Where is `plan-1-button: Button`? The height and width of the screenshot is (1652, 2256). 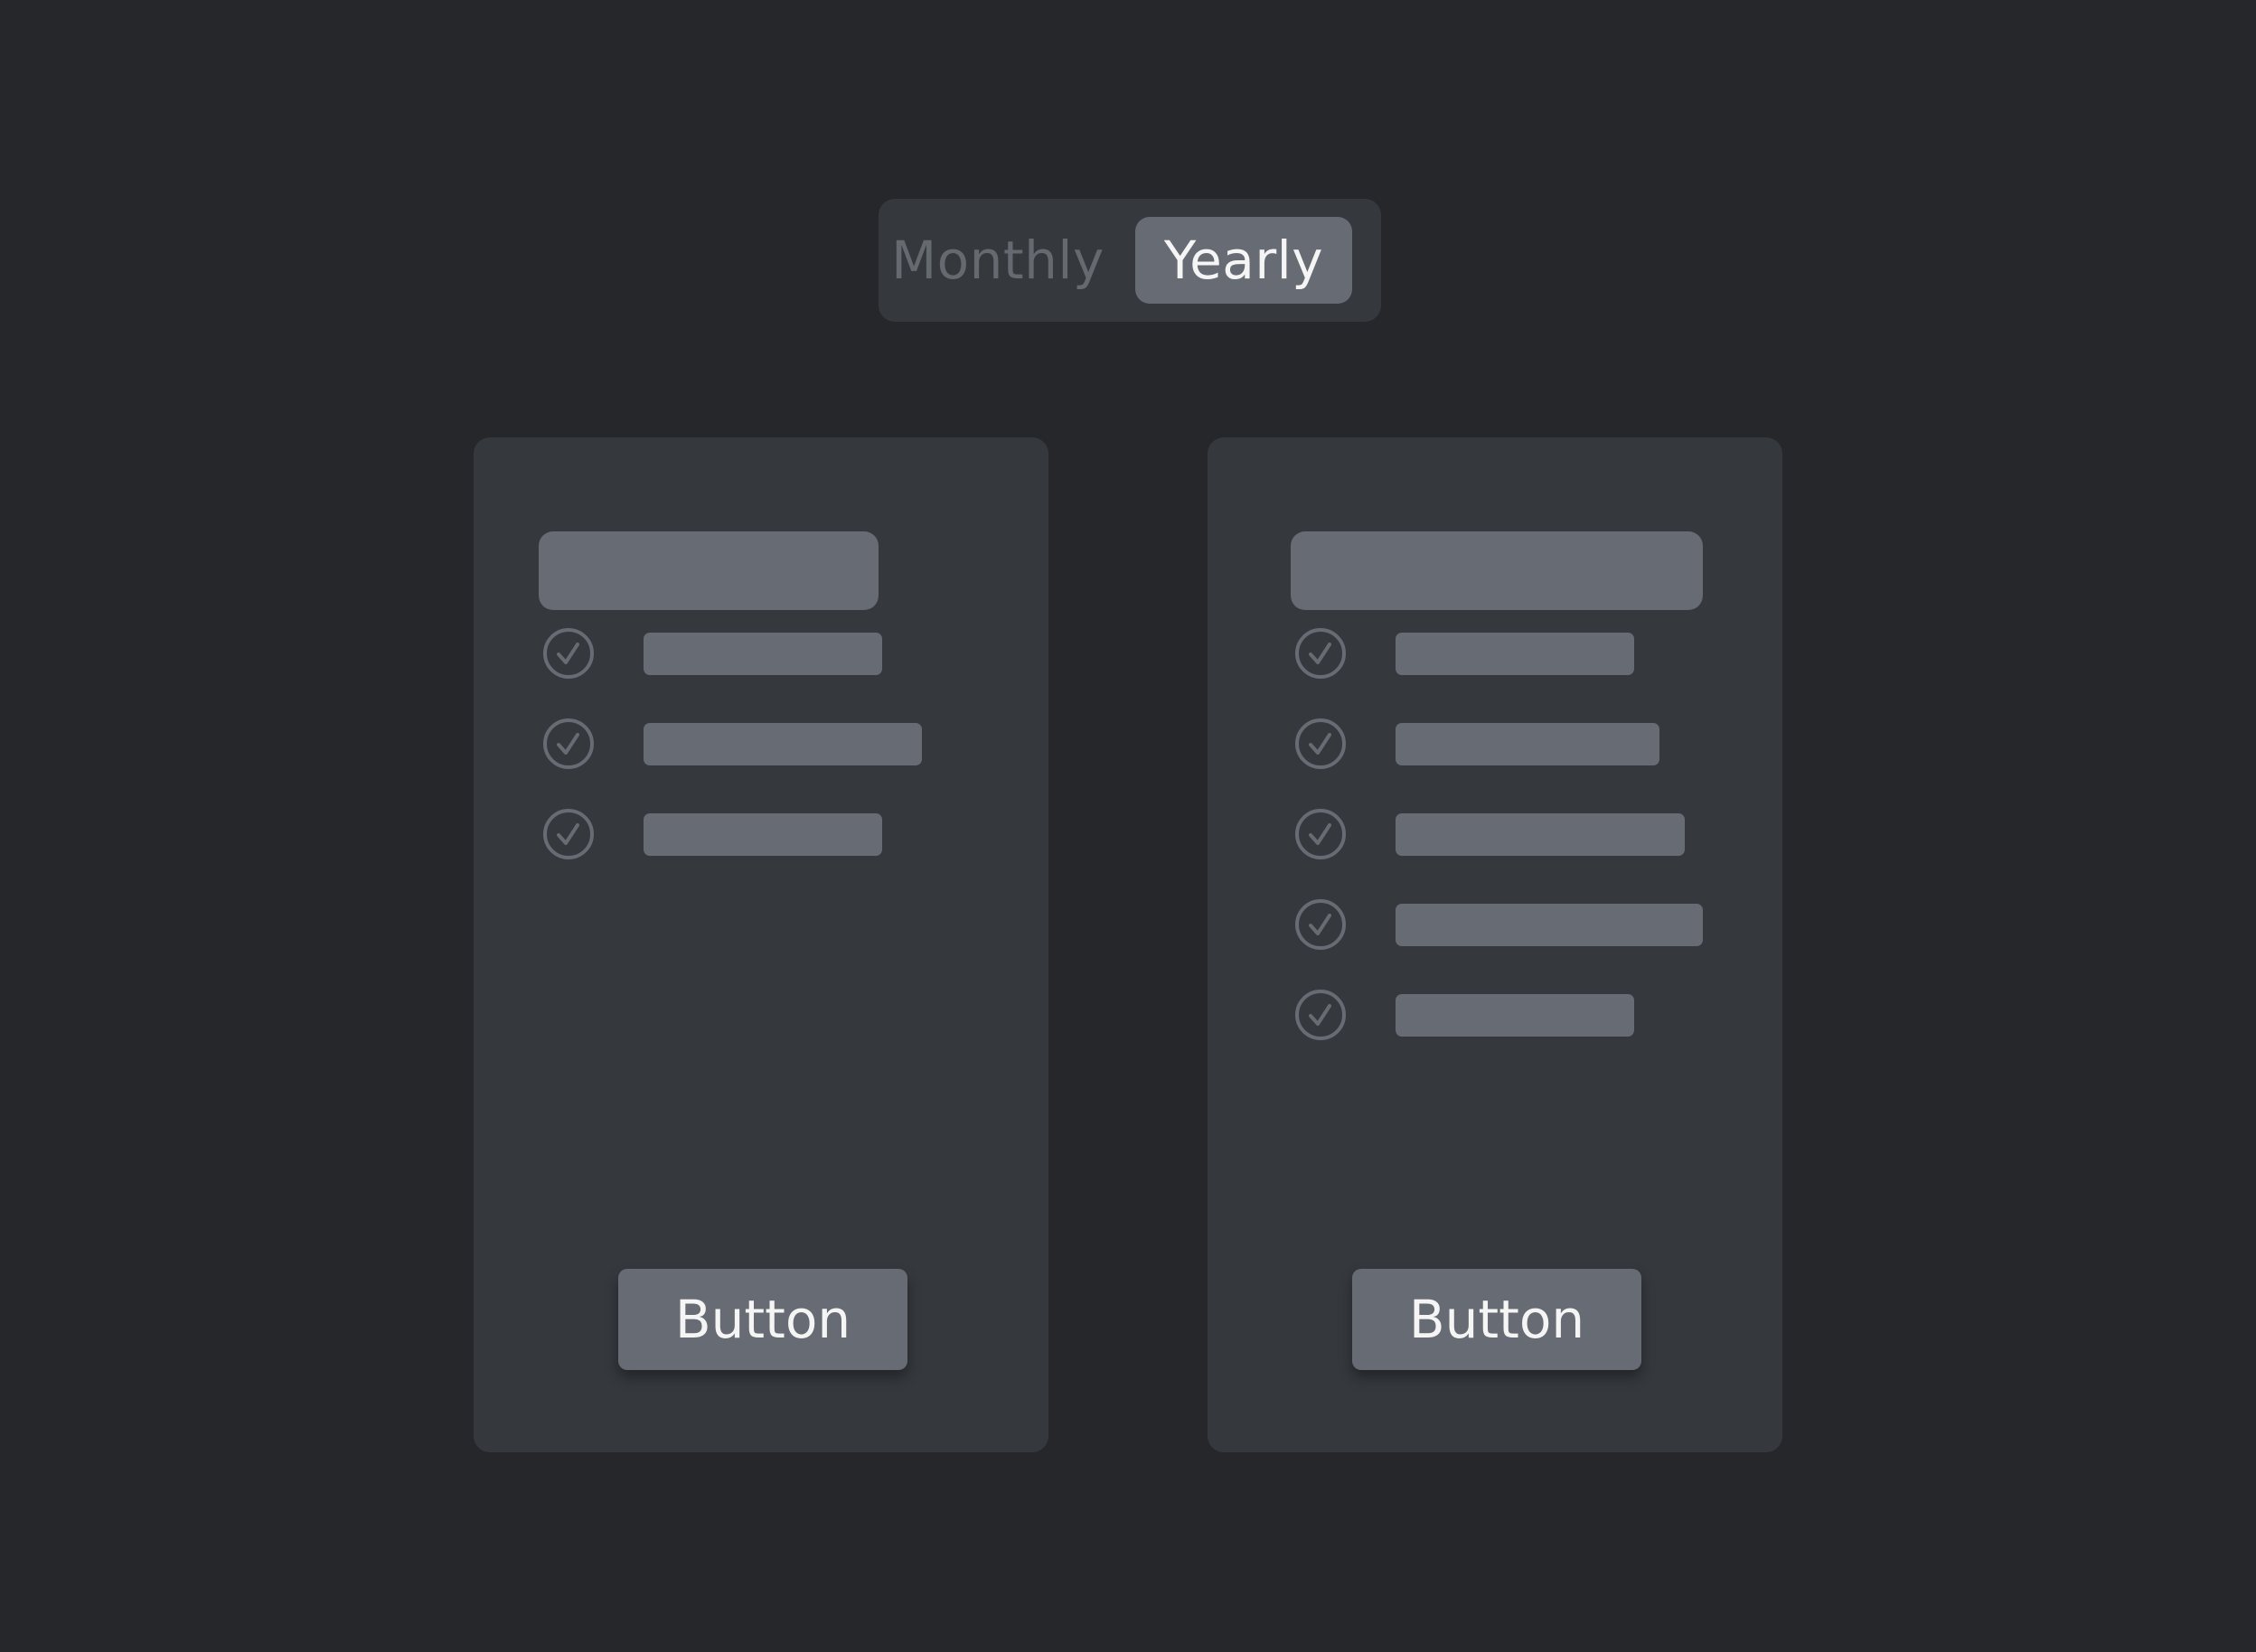 plan-1-button: Button is located at coordinates (762, 1319).